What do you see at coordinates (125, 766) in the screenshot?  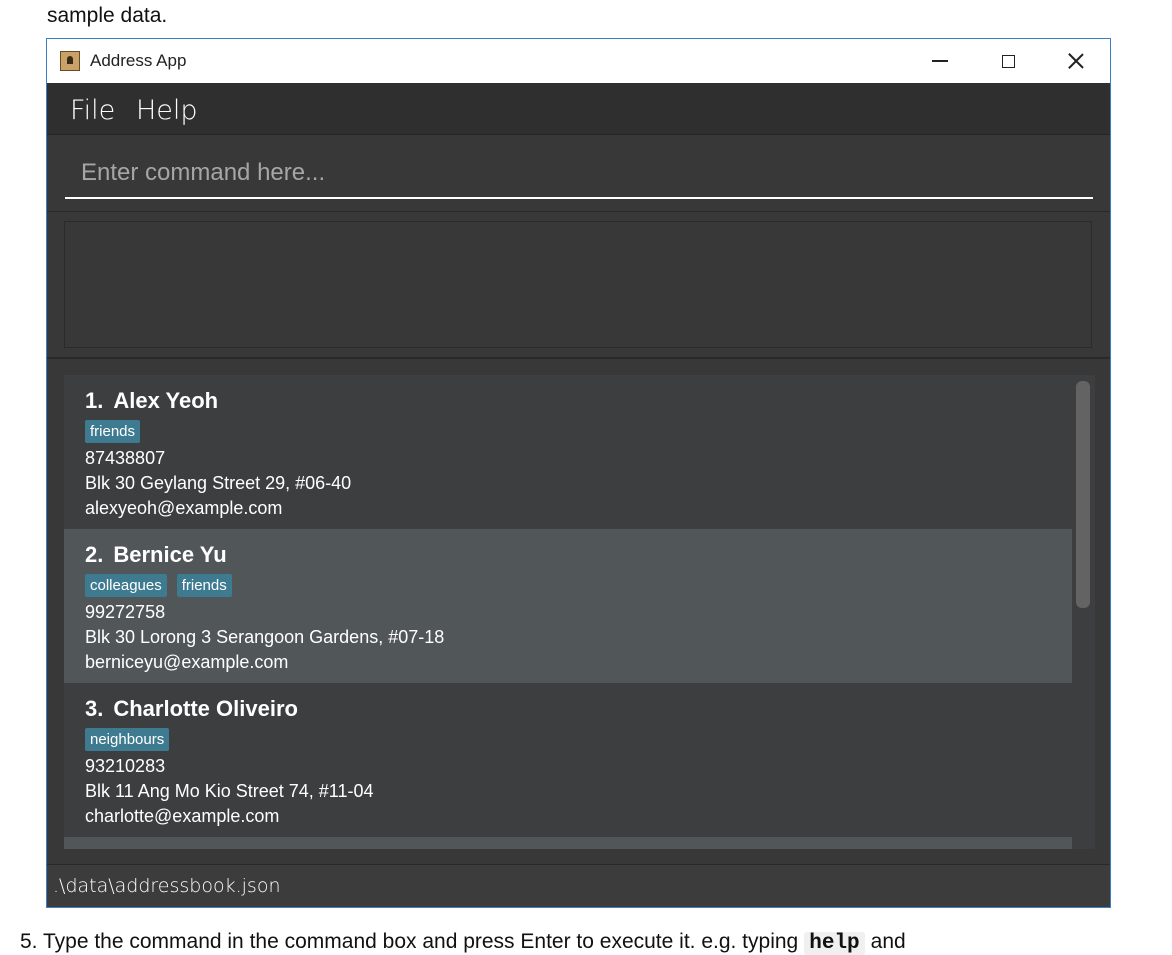 I see `person-phone: 93210283` at bounding box center [125, 766].